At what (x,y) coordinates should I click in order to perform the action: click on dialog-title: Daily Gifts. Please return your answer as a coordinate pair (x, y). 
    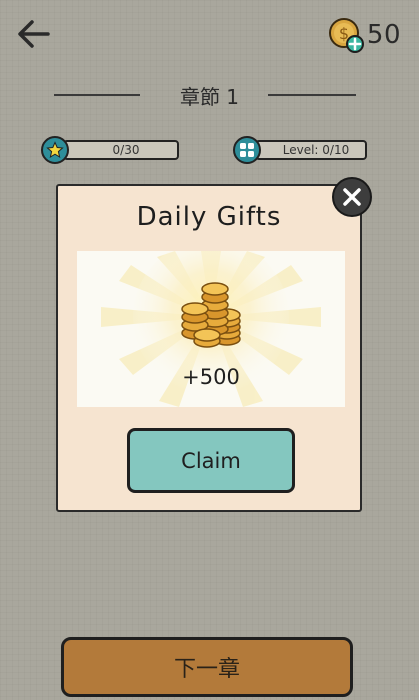
    Looking at the image, I should click on (209, 217).